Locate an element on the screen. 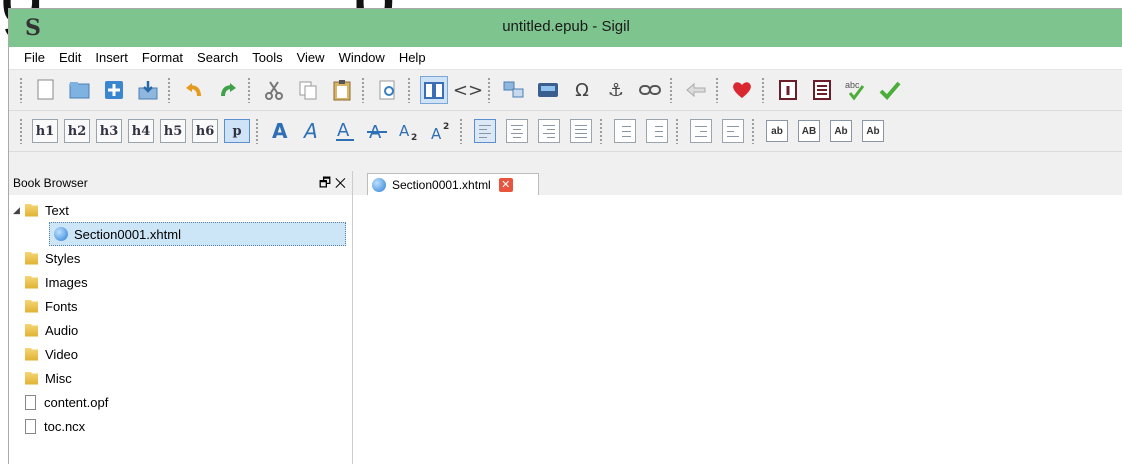 Image resolution: width=1122 pixels, height=464 pixels. increase-indent-icon is located at coordinates (733, 131).